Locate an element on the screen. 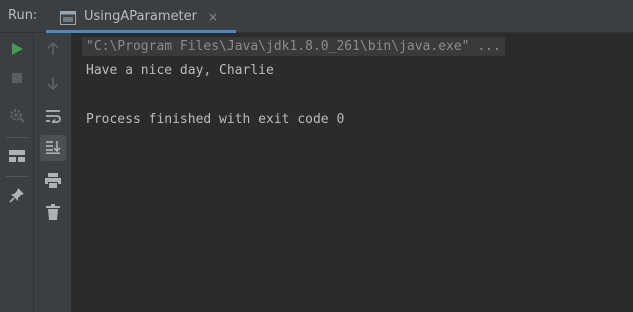  print-button is located at coordinates (53, 182).